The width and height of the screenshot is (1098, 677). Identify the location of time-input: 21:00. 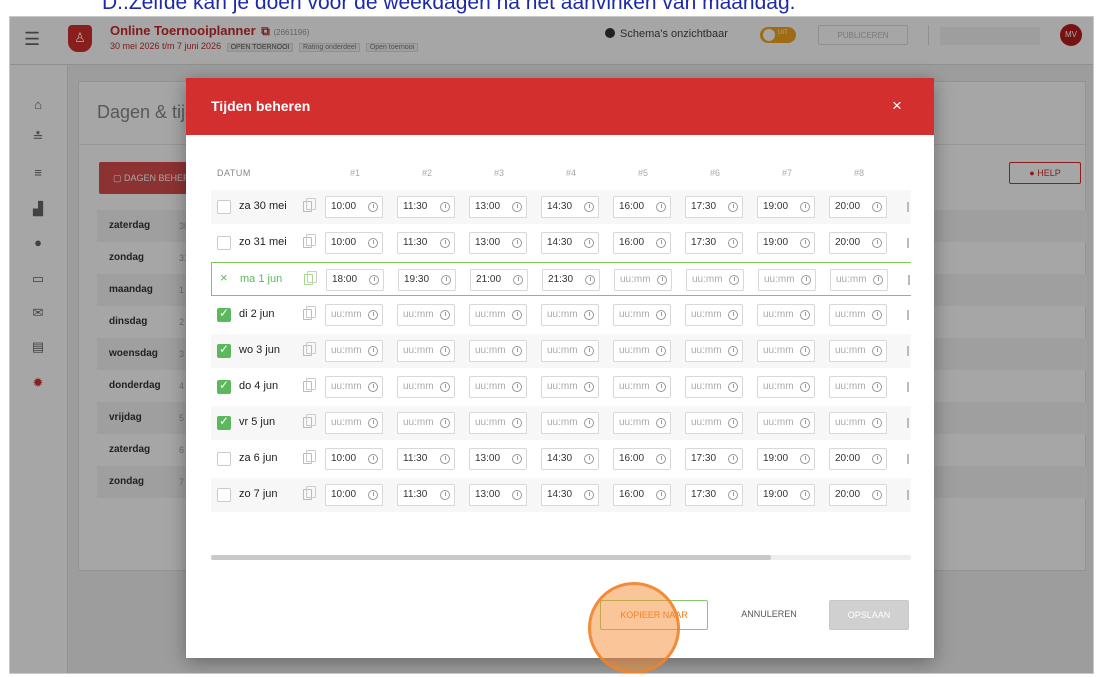
(499, 280).